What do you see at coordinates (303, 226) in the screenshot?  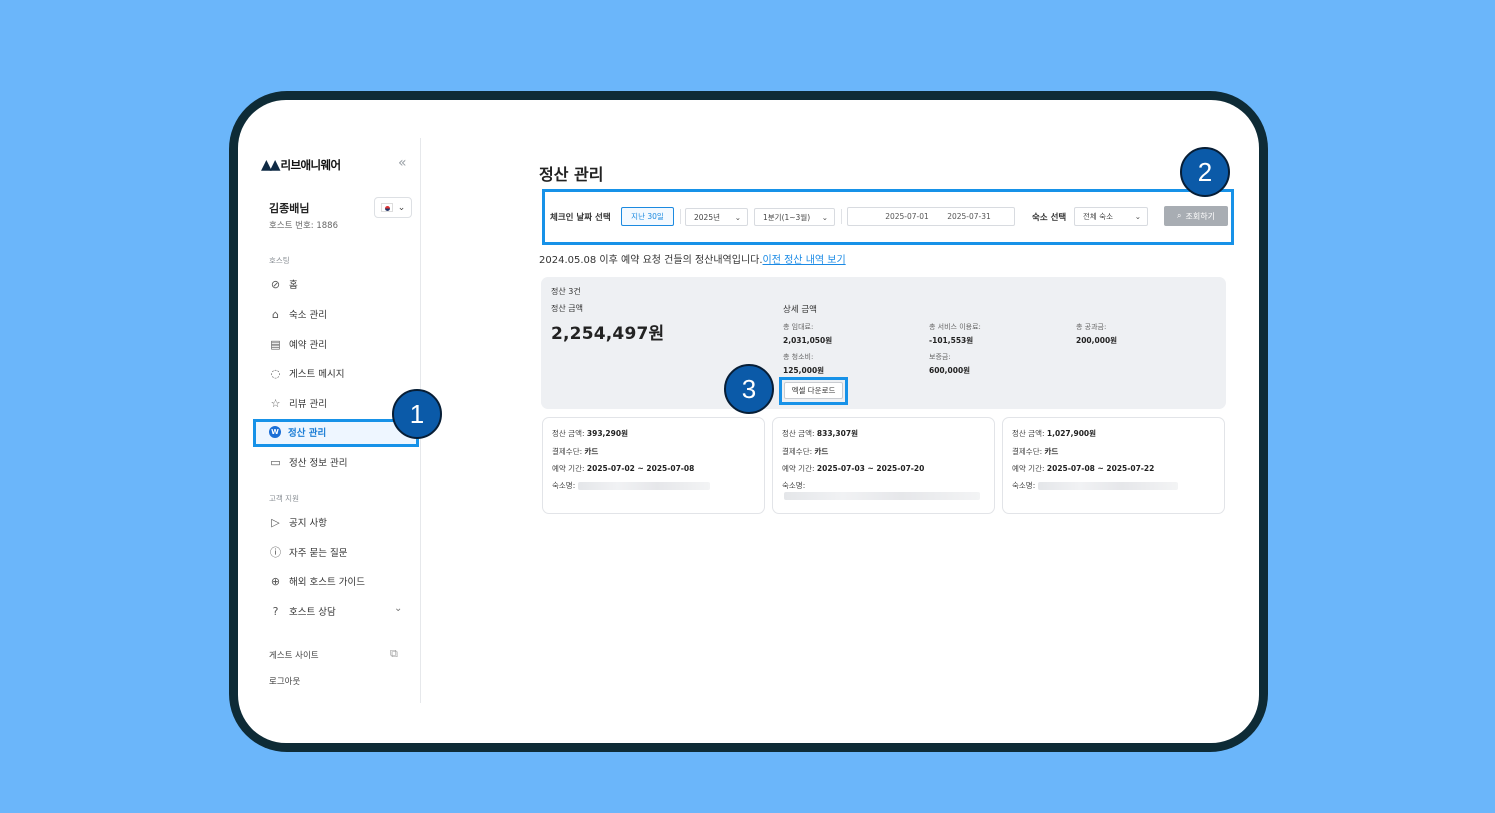 I see `host-number: 호스트 번호: 1886` at bounding box center [303, 226].